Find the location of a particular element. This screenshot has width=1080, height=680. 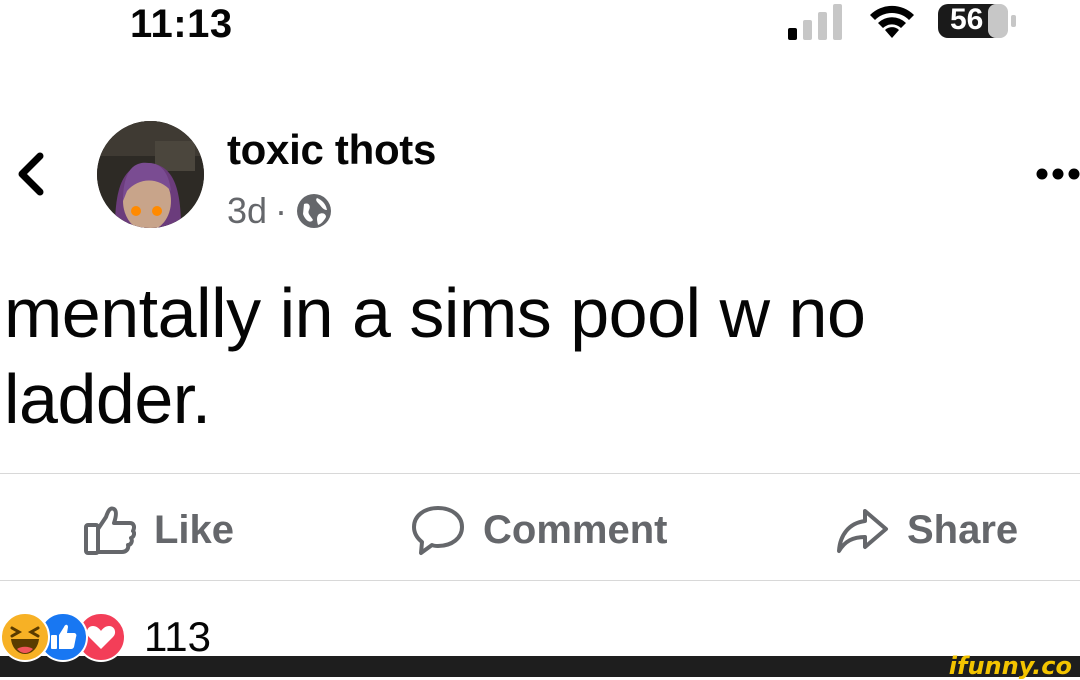

post-time-ago: 3d is located at coordinates (247, 210).